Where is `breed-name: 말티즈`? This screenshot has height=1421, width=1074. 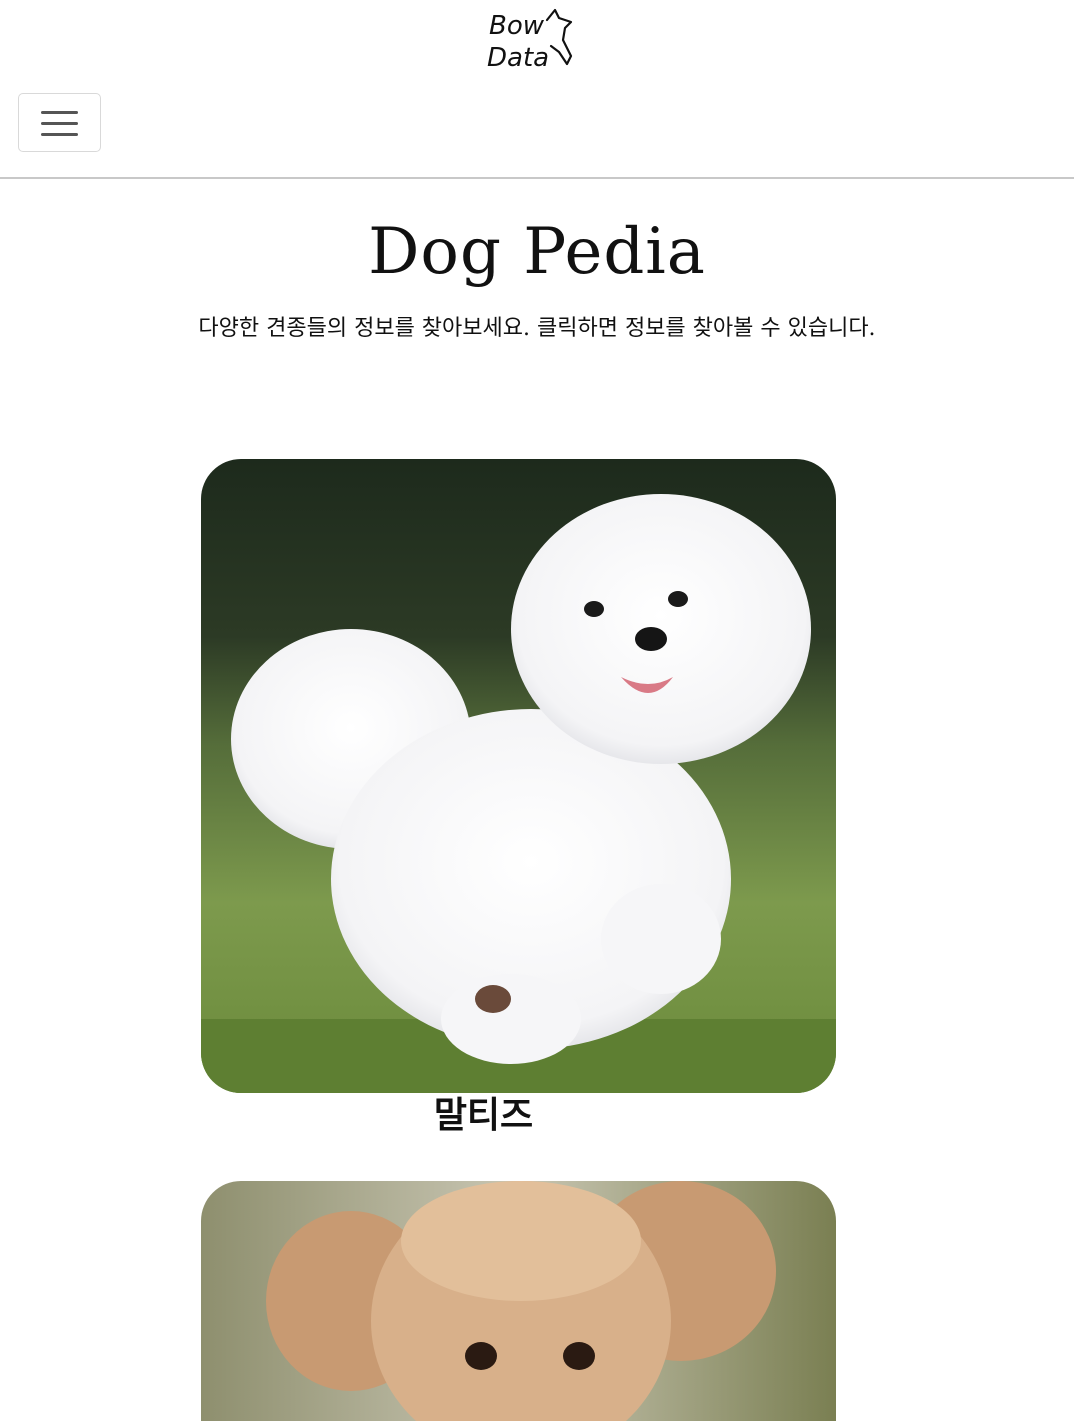
breed-name: 말티즈 is located at coordinates (483, 1115).